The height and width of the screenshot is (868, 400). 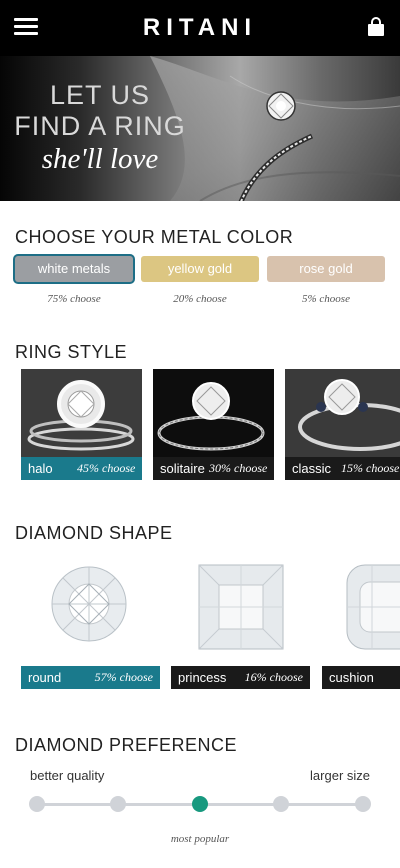 What do you see at coordinates (200, 804) in the screenshot?
I see `preference-step-3-selected` at bounding box center [200, 804].